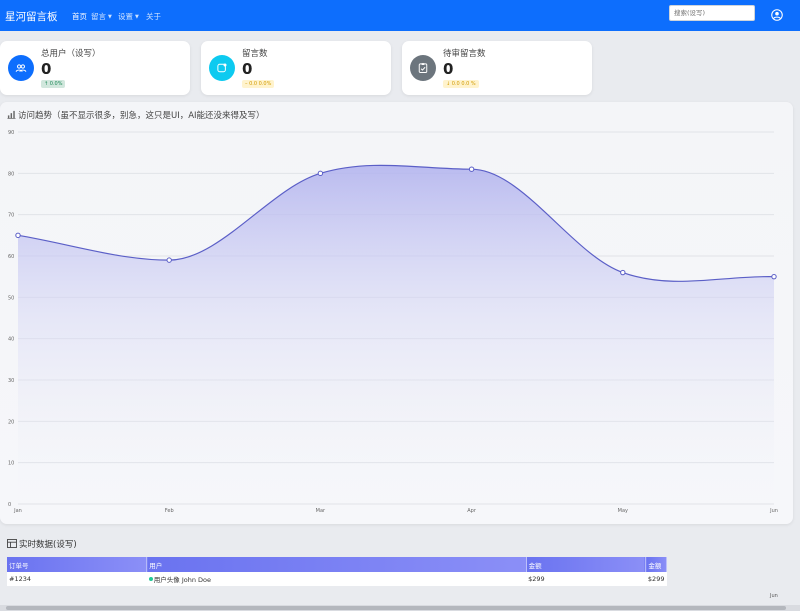  I want to click on brand-title: 星河留言板, so click(31, 16).